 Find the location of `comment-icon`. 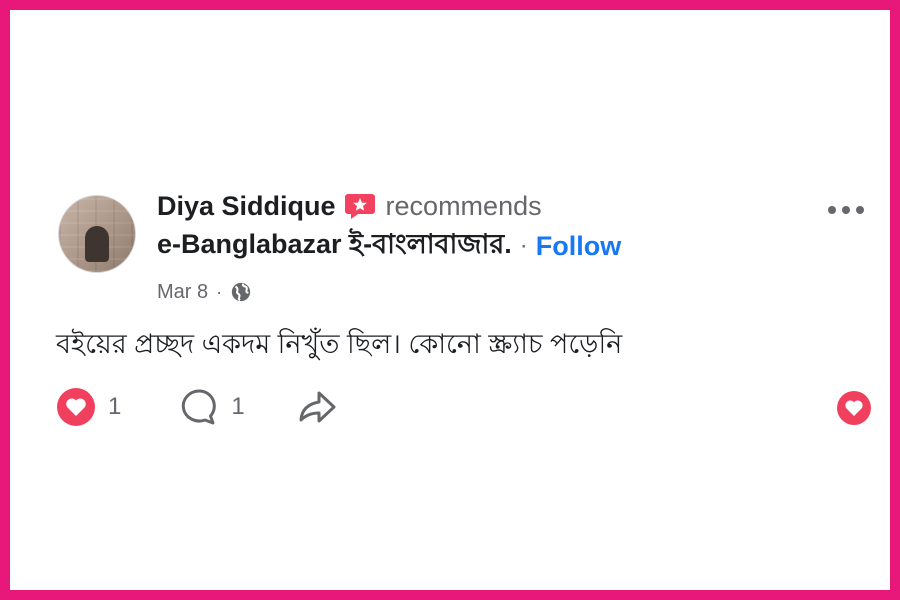

comment-icon is located at coordinates (199, 407).